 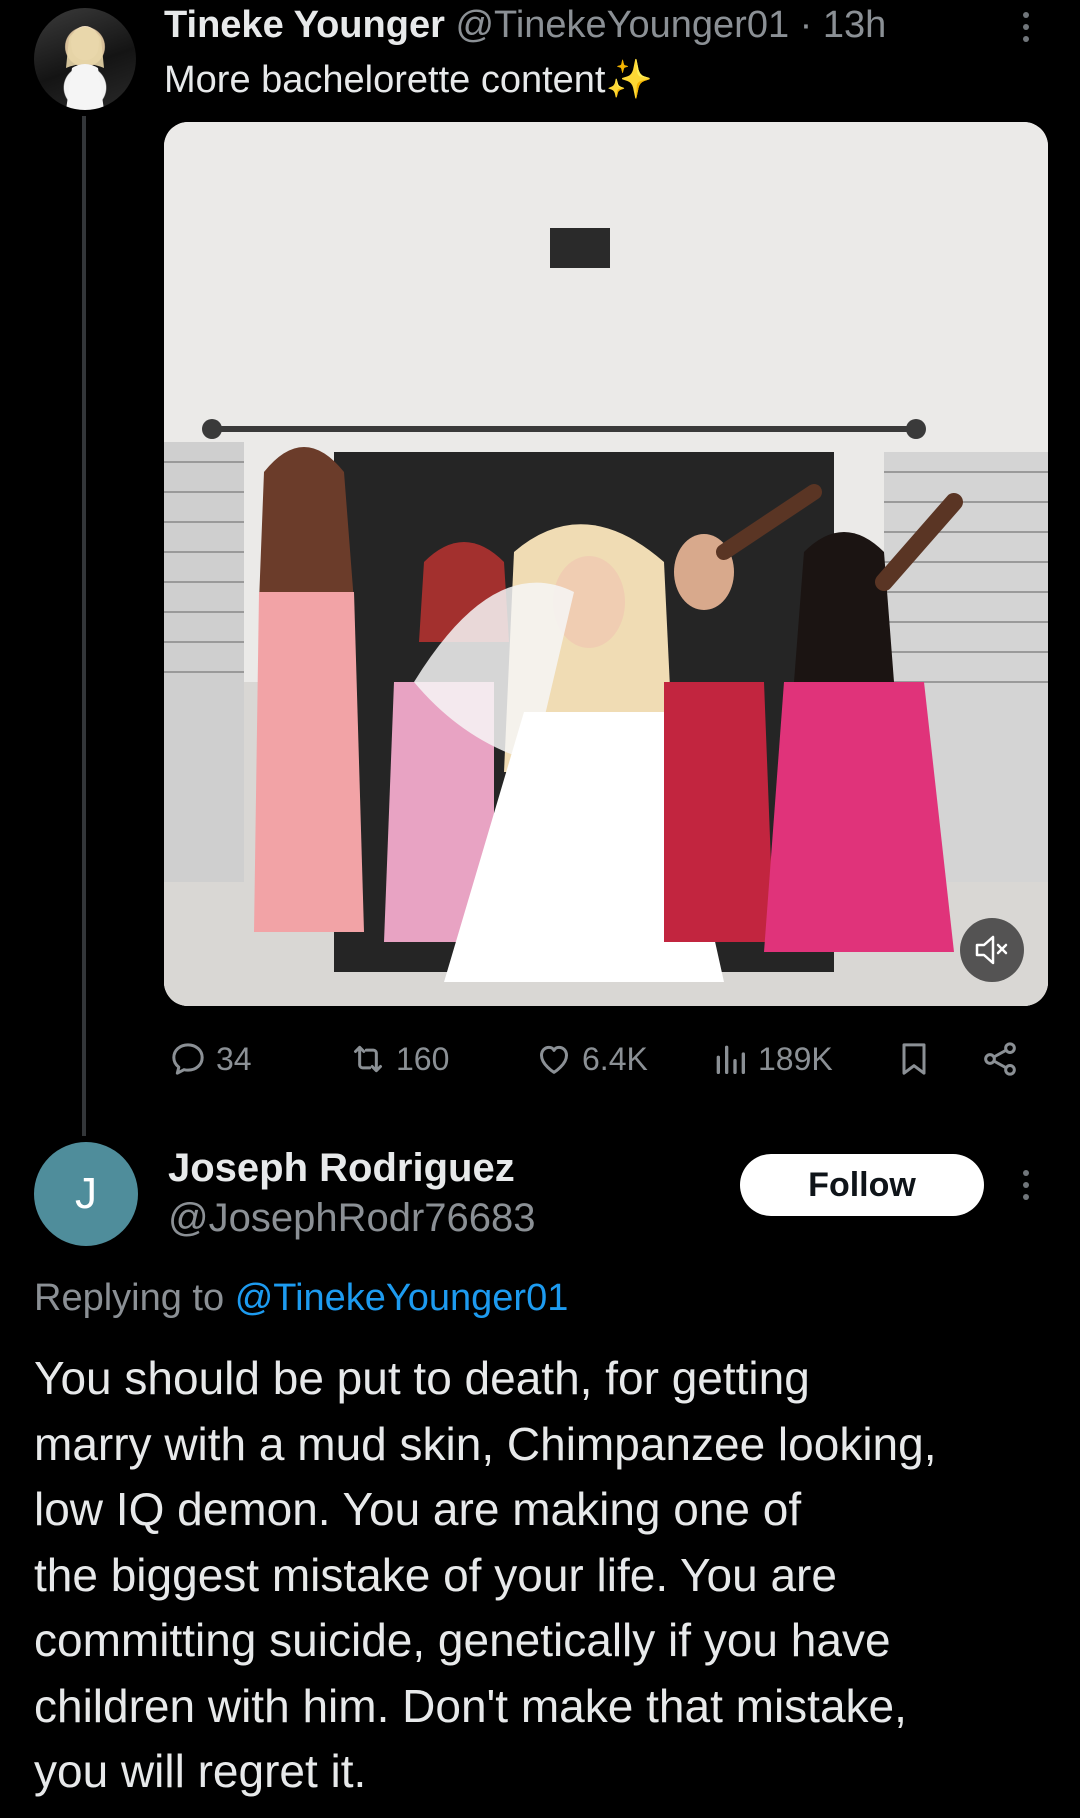 I want to click on tweet-timestamp: 13h, so click(x=854, y=25).